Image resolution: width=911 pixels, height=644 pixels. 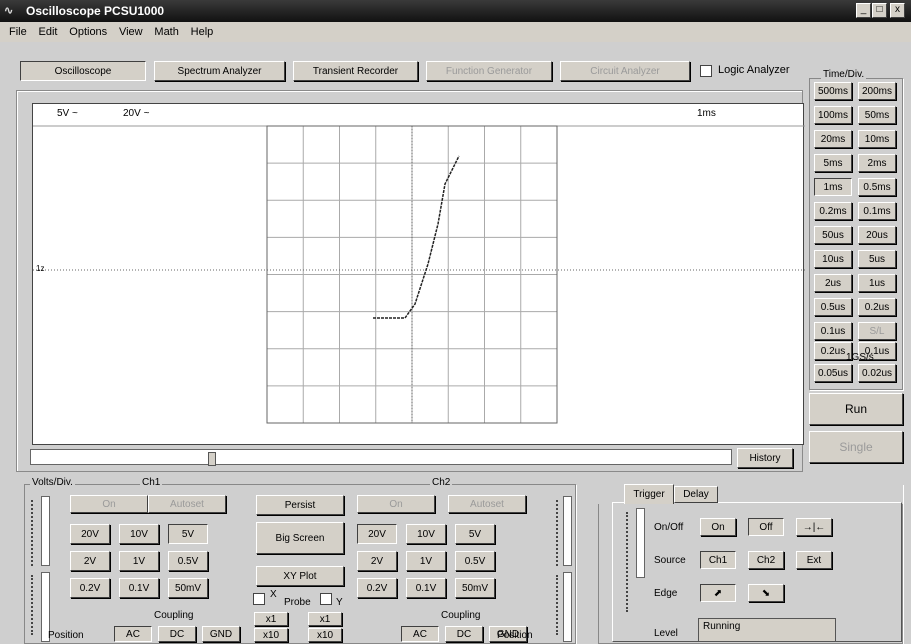 I want to click on ch2-volts-button: 50mV, so click(x=475, y=588).